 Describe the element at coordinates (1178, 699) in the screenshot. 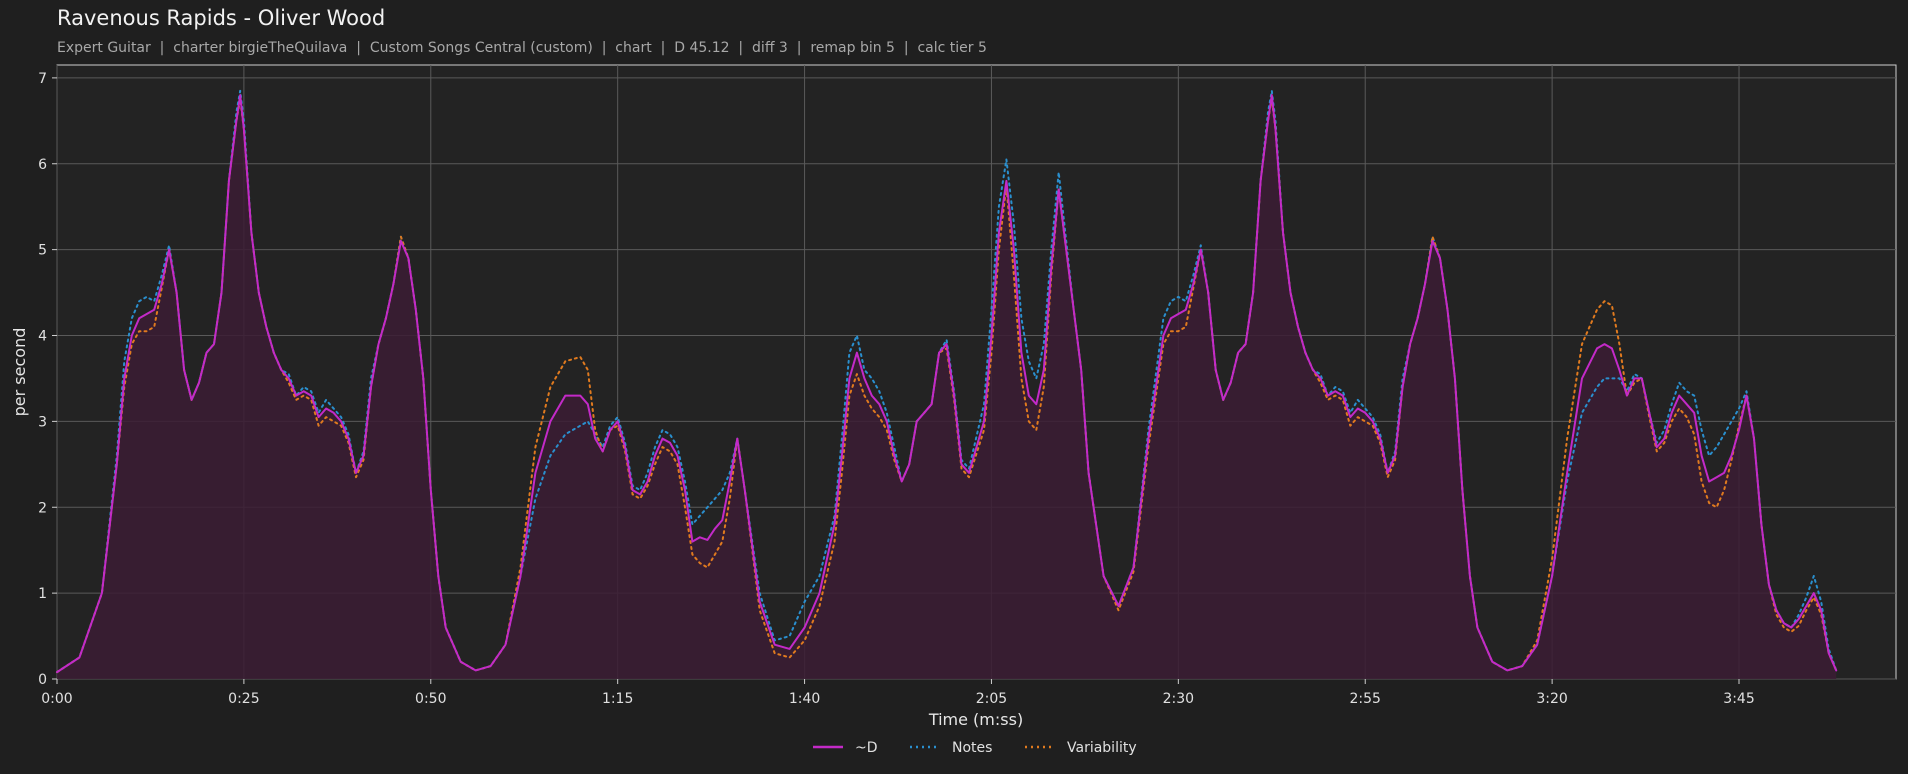

I see `x-tick-label: 2:30` at that location.